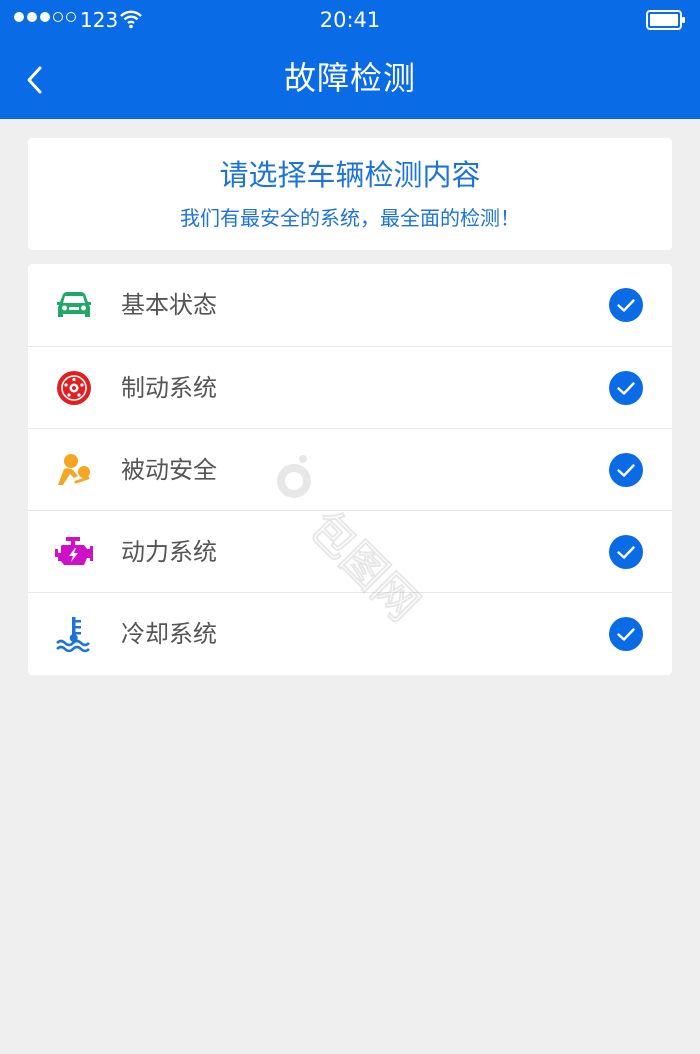 This screenshot has width=700, height=1054. I want to click on app-header: 123 20:41 故障检测, so click(350, 59).